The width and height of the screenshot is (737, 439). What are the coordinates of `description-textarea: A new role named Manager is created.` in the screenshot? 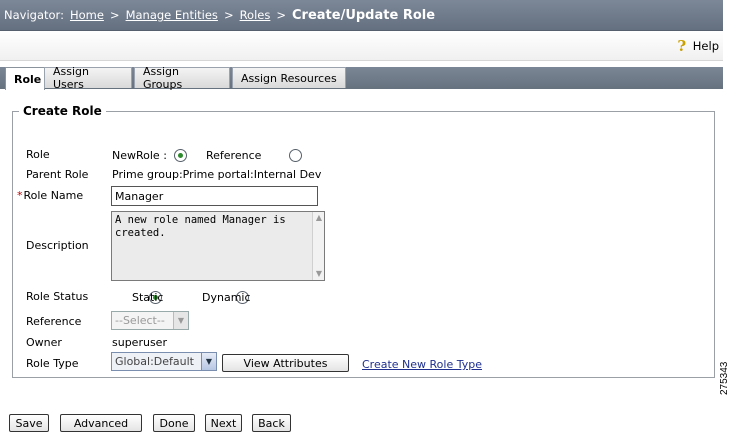 It's located at (218, 246).